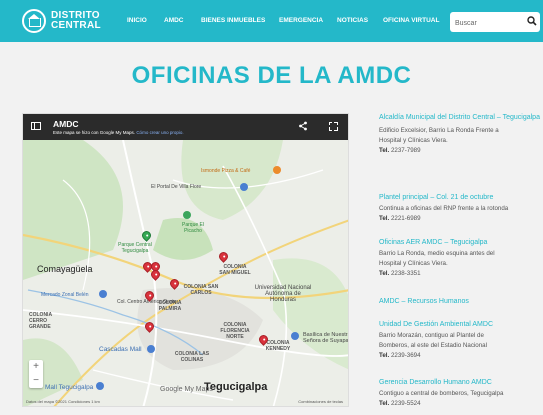 The height and width of the screenshot is (415, 543). What do you see at coordinates (120, 349) in the screenshot?
I see `map-label-cascadas: Cascadas Mall` at bounding box center [120, 349].